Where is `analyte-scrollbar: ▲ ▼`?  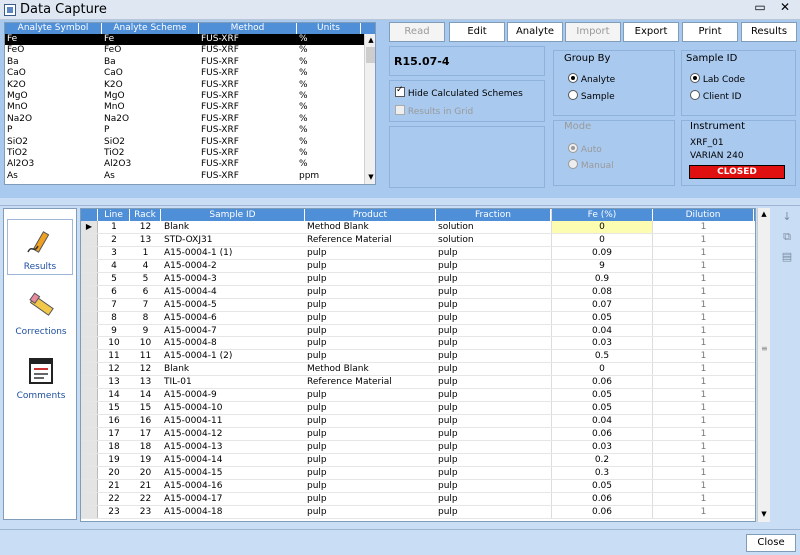
analyte-scrollbar: ▲ ▼ is located at coordinates (369, 109).